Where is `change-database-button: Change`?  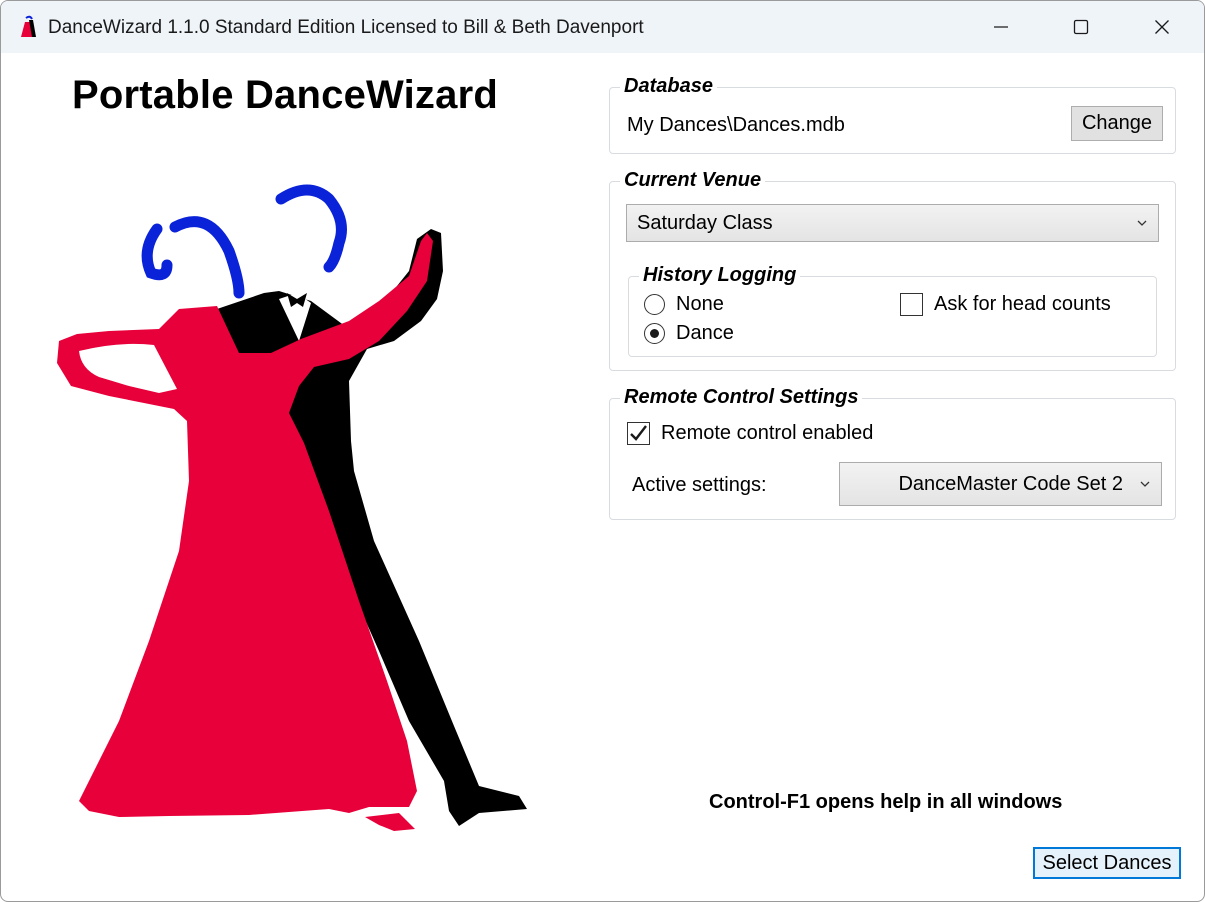 change-database-button: Change is located at coordinates (1117, 123).